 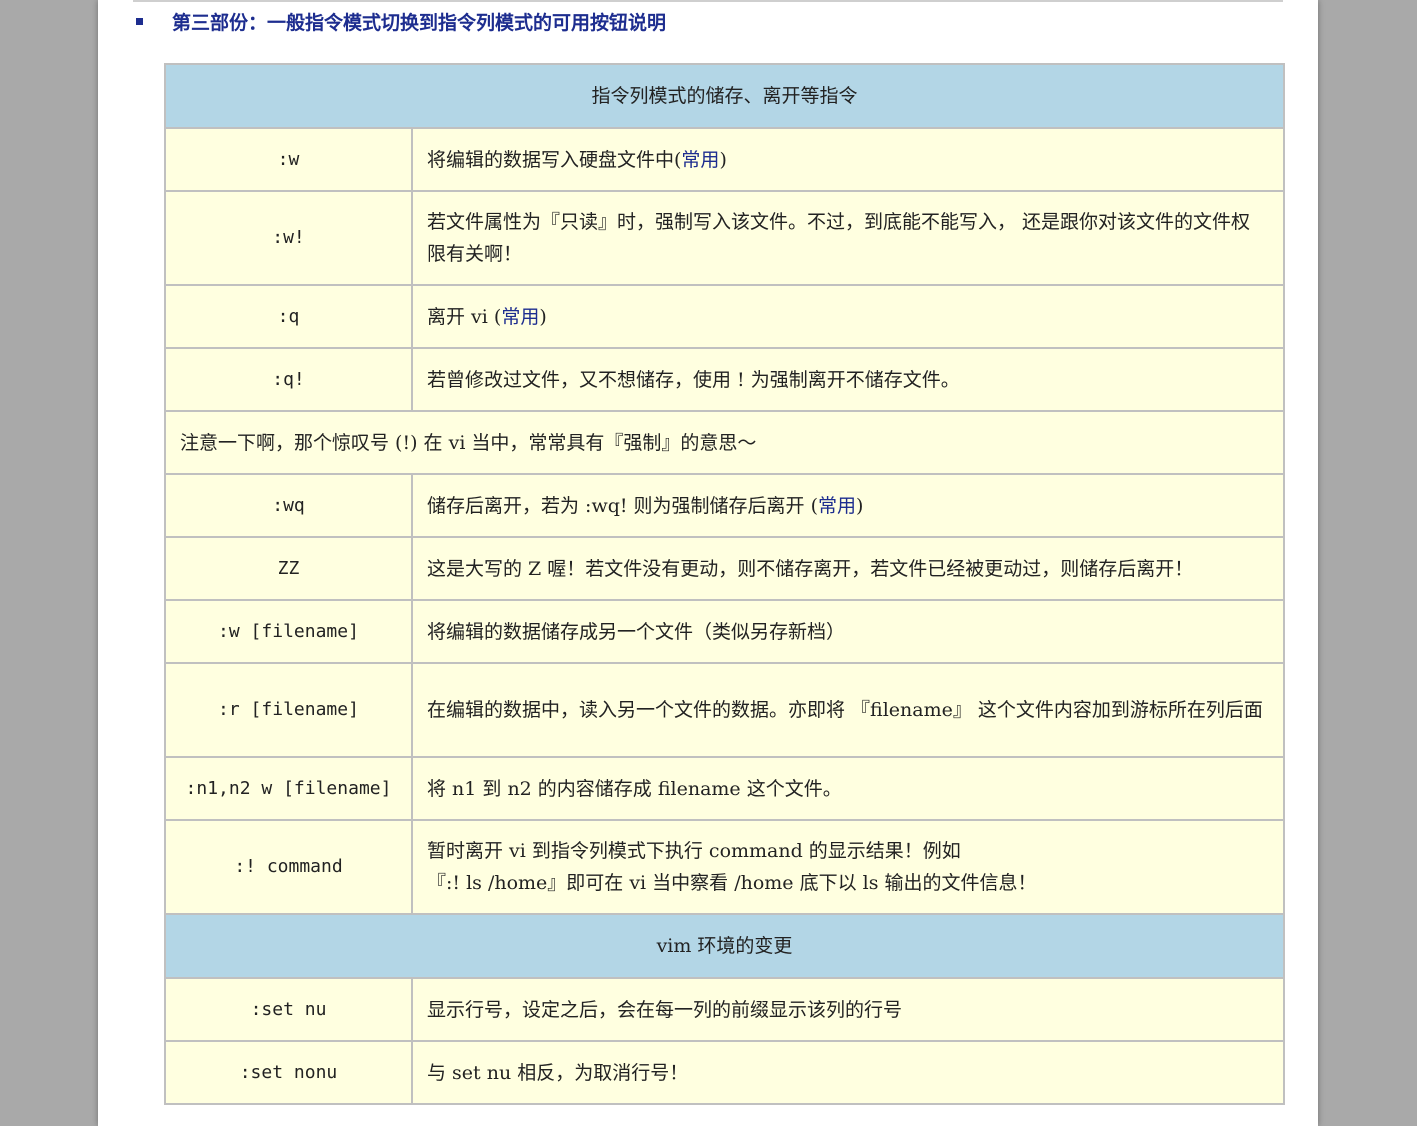 I want to click on table-header-row: 指令列模式的储存、离开等指令, so click(x=724, y=96).